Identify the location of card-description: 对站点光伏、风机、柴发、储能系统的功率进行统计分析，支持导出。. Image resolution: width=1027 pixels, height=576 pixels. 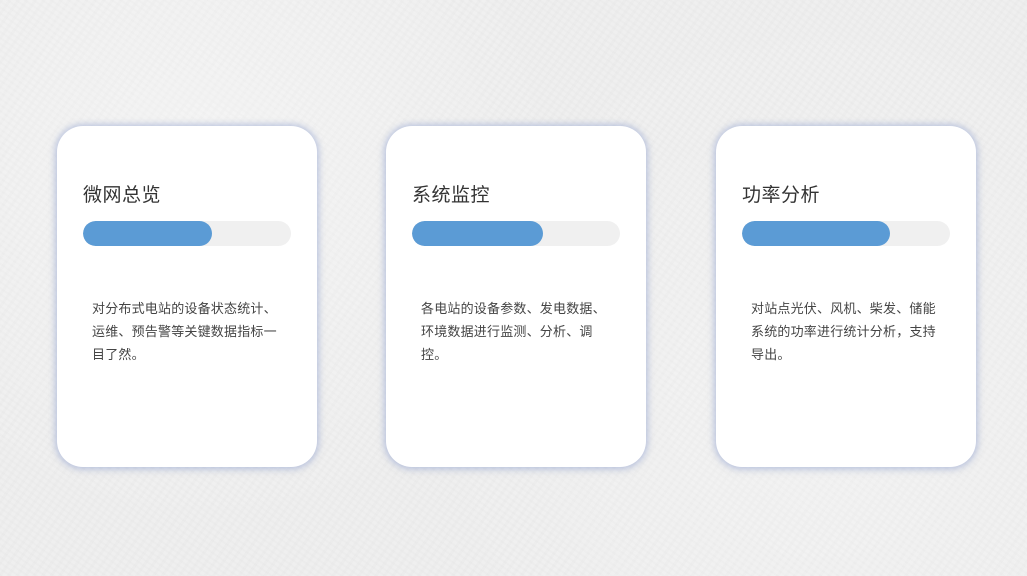
(843, 332).